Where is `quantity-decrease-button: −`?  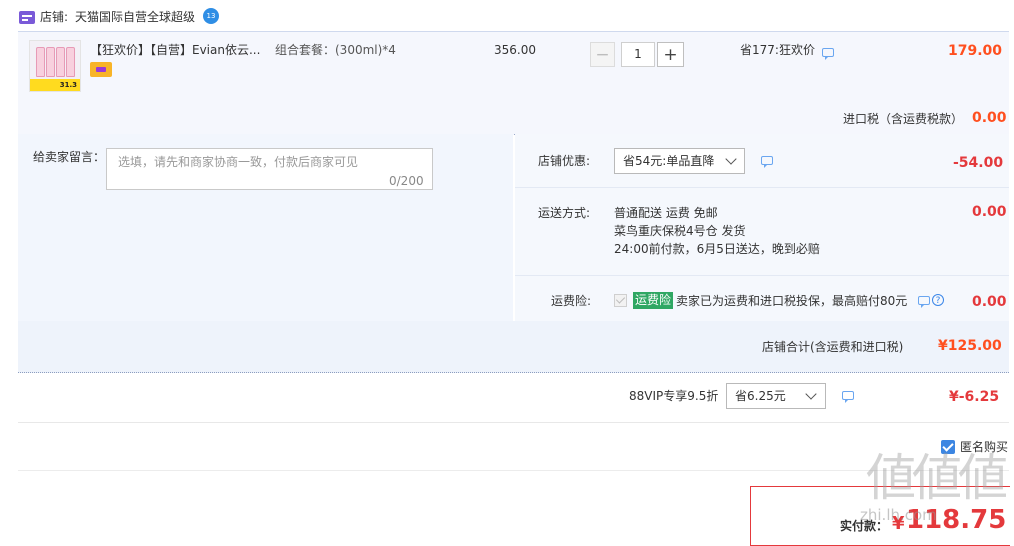
quantity-decrease-button: − is located at coordinates (602, 54).